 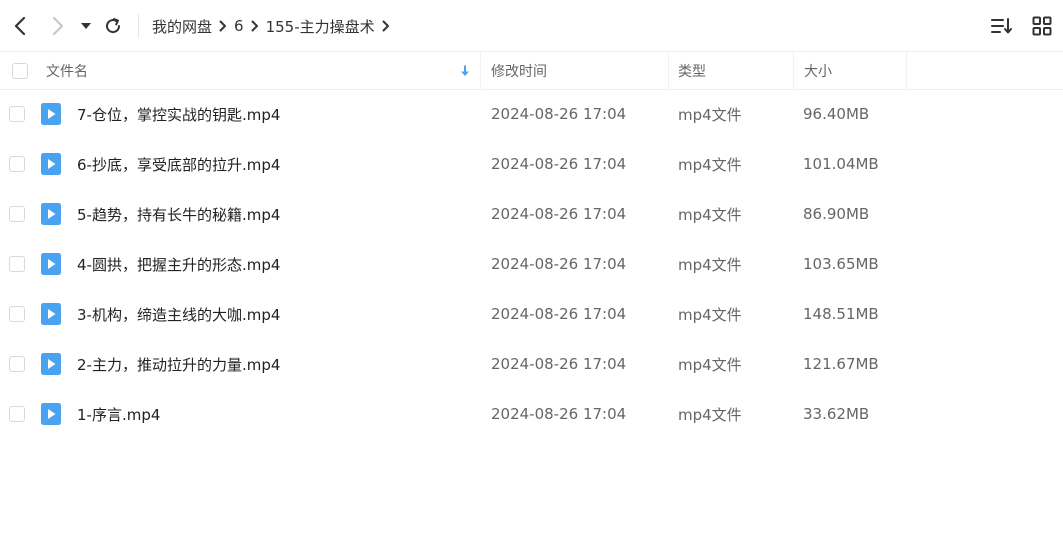 I want to click on file-name: 7-仓位，掌控实战的钥匙.mp4, so click(x=178, y=114).